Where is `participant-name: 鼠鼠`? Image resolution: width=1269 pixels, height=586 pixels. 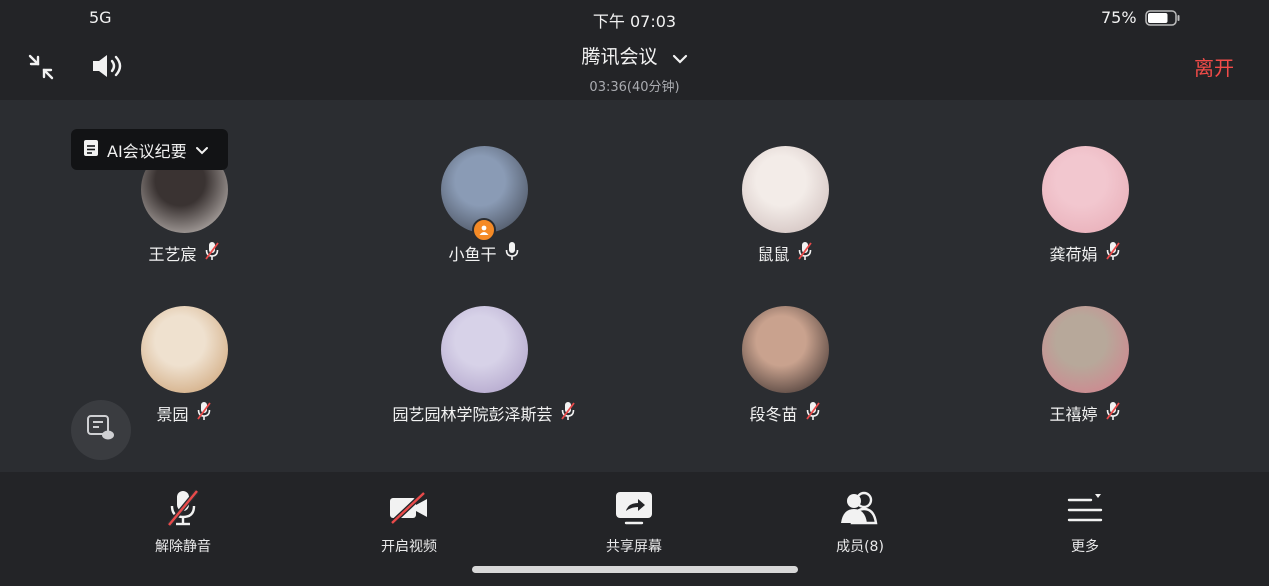
participant-name: 鼠鼠 is located at coordinates (773, 254).